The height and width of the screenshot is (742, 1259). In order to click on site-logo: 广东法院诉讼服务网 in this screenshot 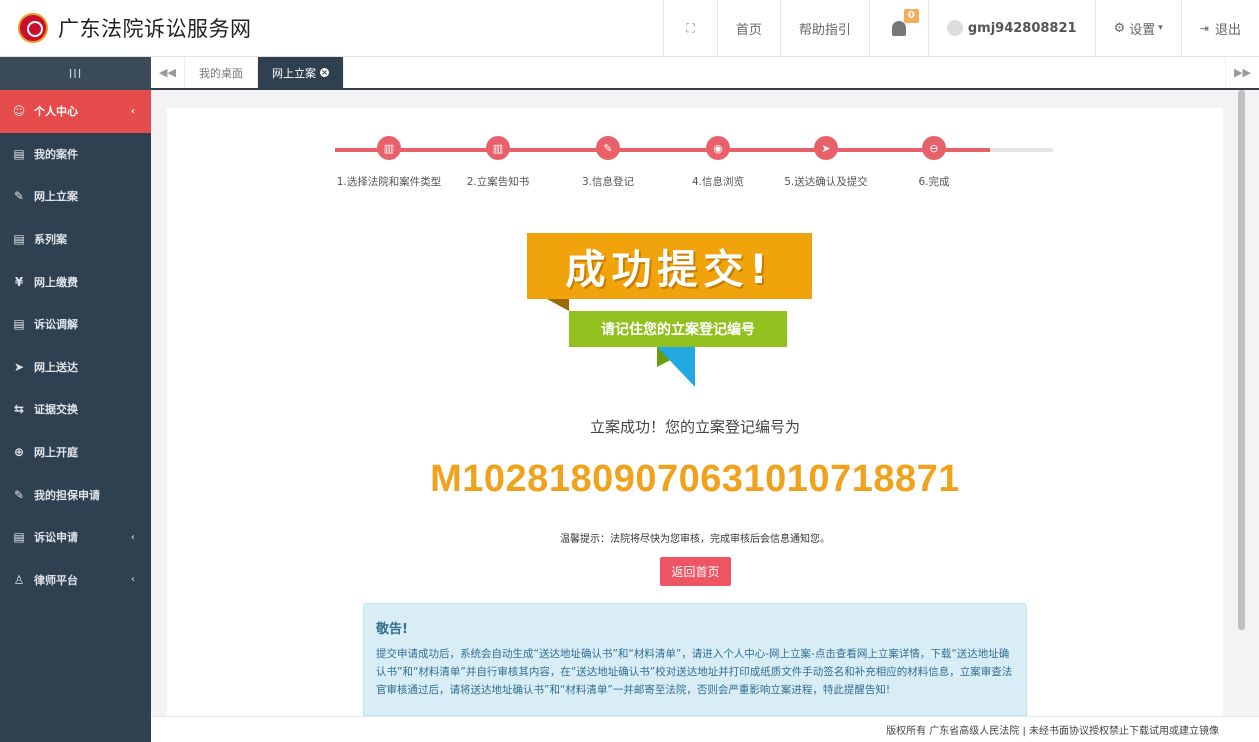, I will do `click(330, 28)`.